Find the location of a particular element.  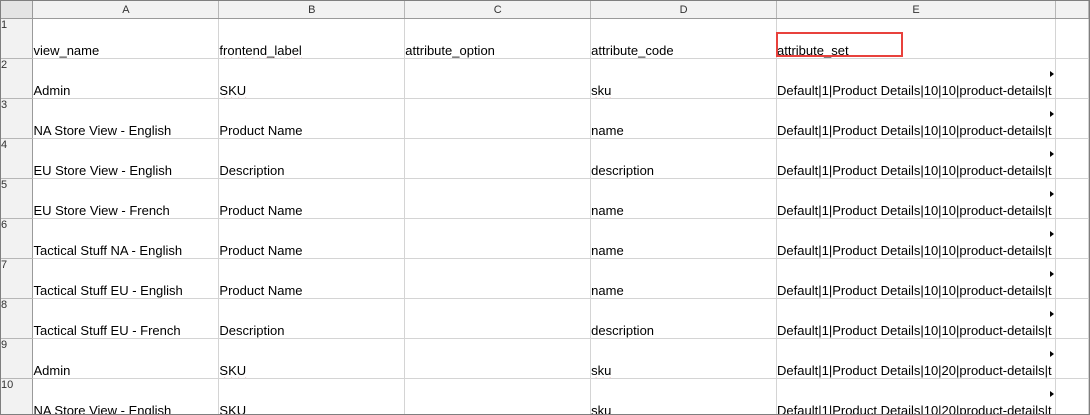

cell-c10 is located at coordinates (498, 396).